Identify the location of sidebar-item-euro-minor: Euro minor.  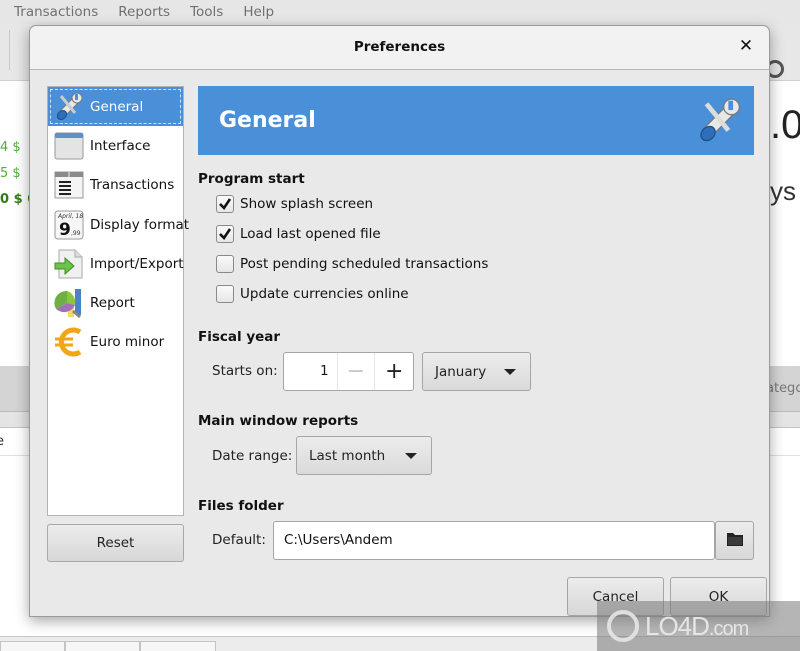
(115, 342).